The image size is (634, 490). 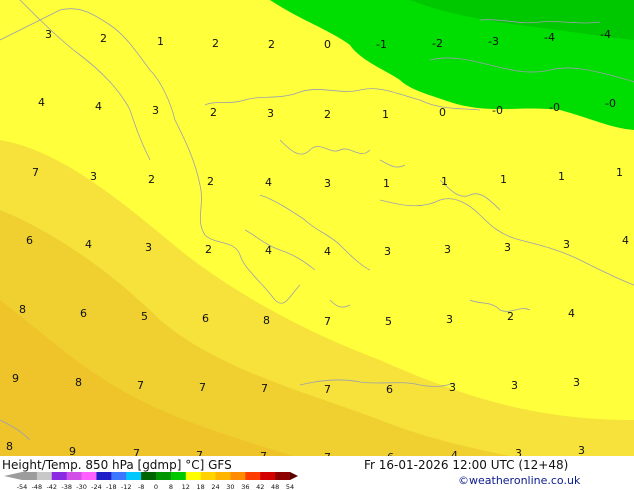 What do you see at coordinates (245, 486) in the screenshot?
I see `legend-tick-label: 36` at bounding box center [245, 486].